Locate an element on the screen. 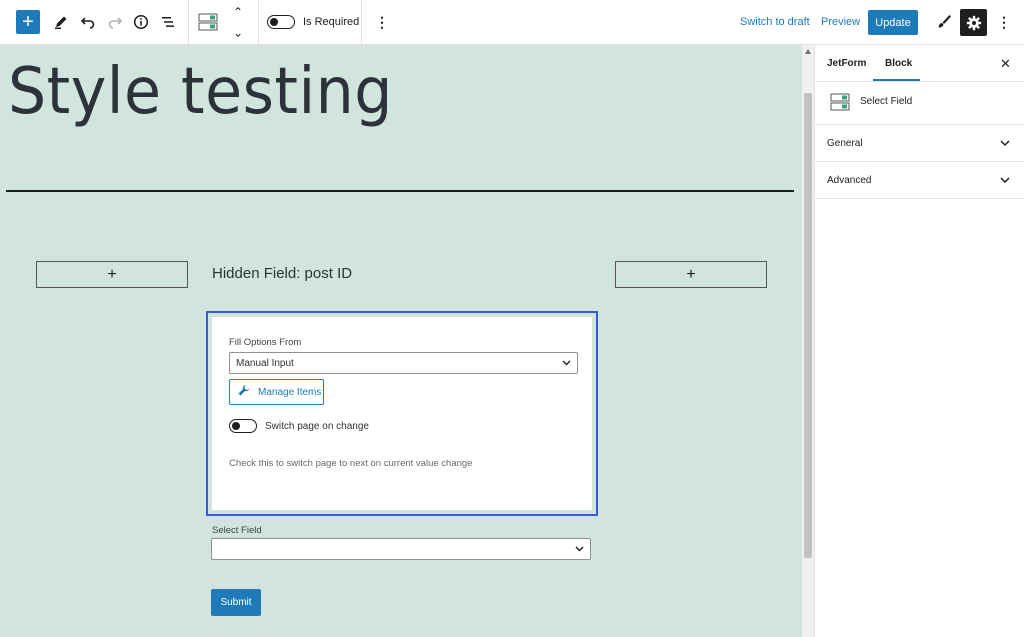  canvas-scrollbar is located at coordinates (808, 341).